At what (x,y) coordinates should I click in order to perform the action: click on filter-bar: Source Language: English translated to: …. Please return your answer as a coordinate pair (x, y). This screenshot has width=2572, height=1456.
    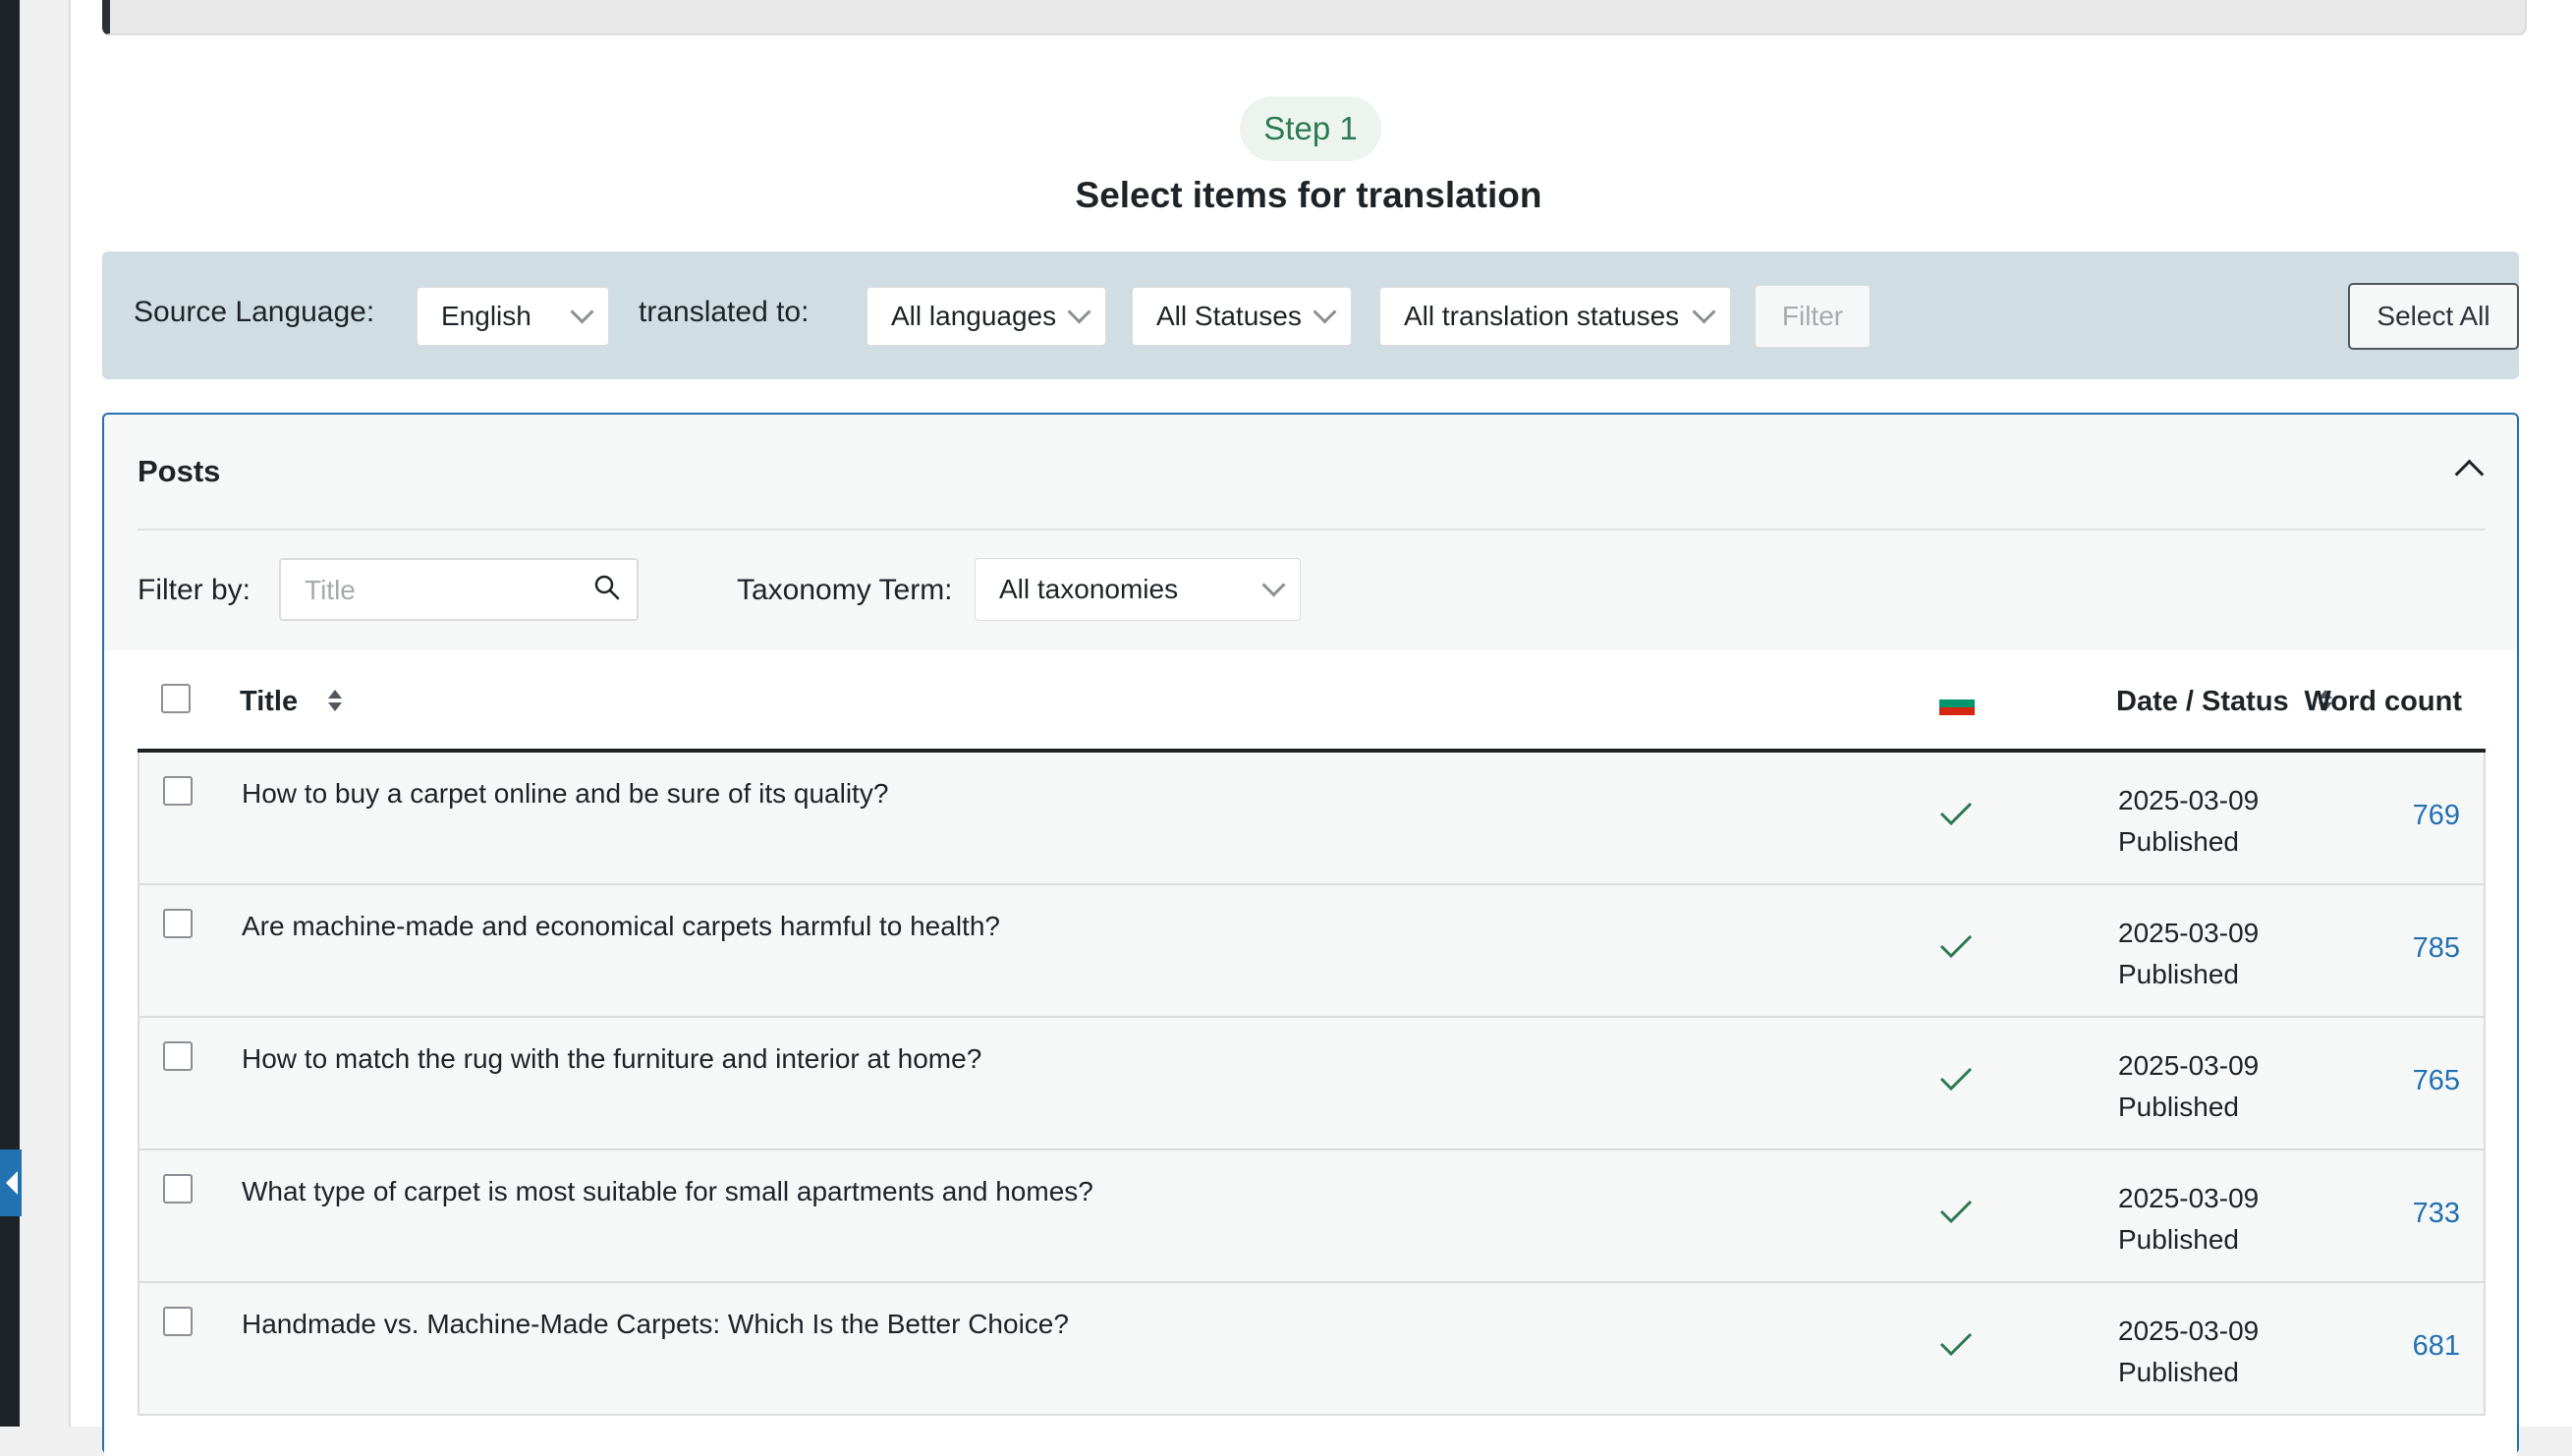
    Looking at the image, I should click on (1310, 315).